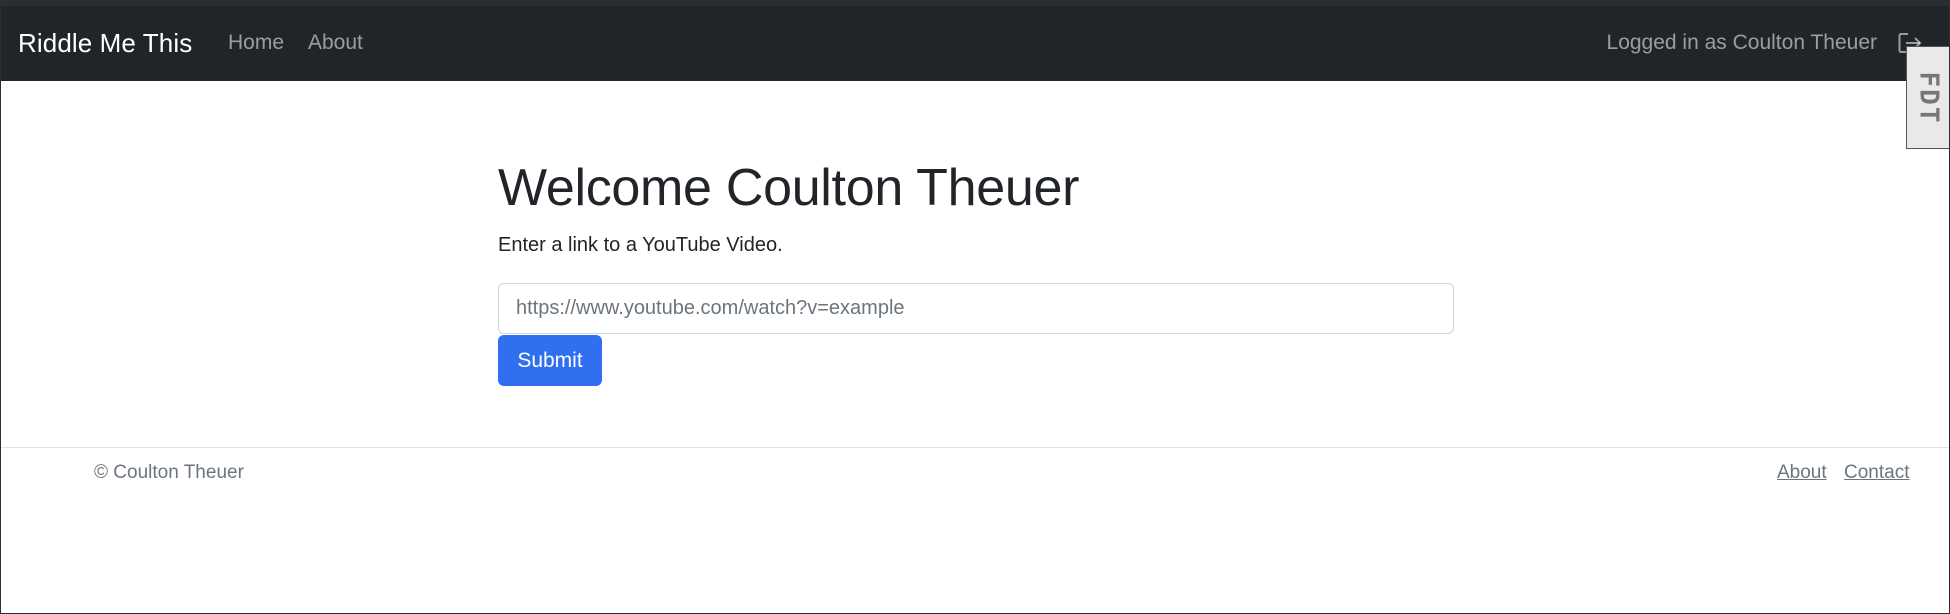 Image resolution: width=1950 pixels, height=614 pixels. What do you see at coordinates (335, 43) in the screenshot?
I see `nav-link-about: About` at bounding box center [335, 43].